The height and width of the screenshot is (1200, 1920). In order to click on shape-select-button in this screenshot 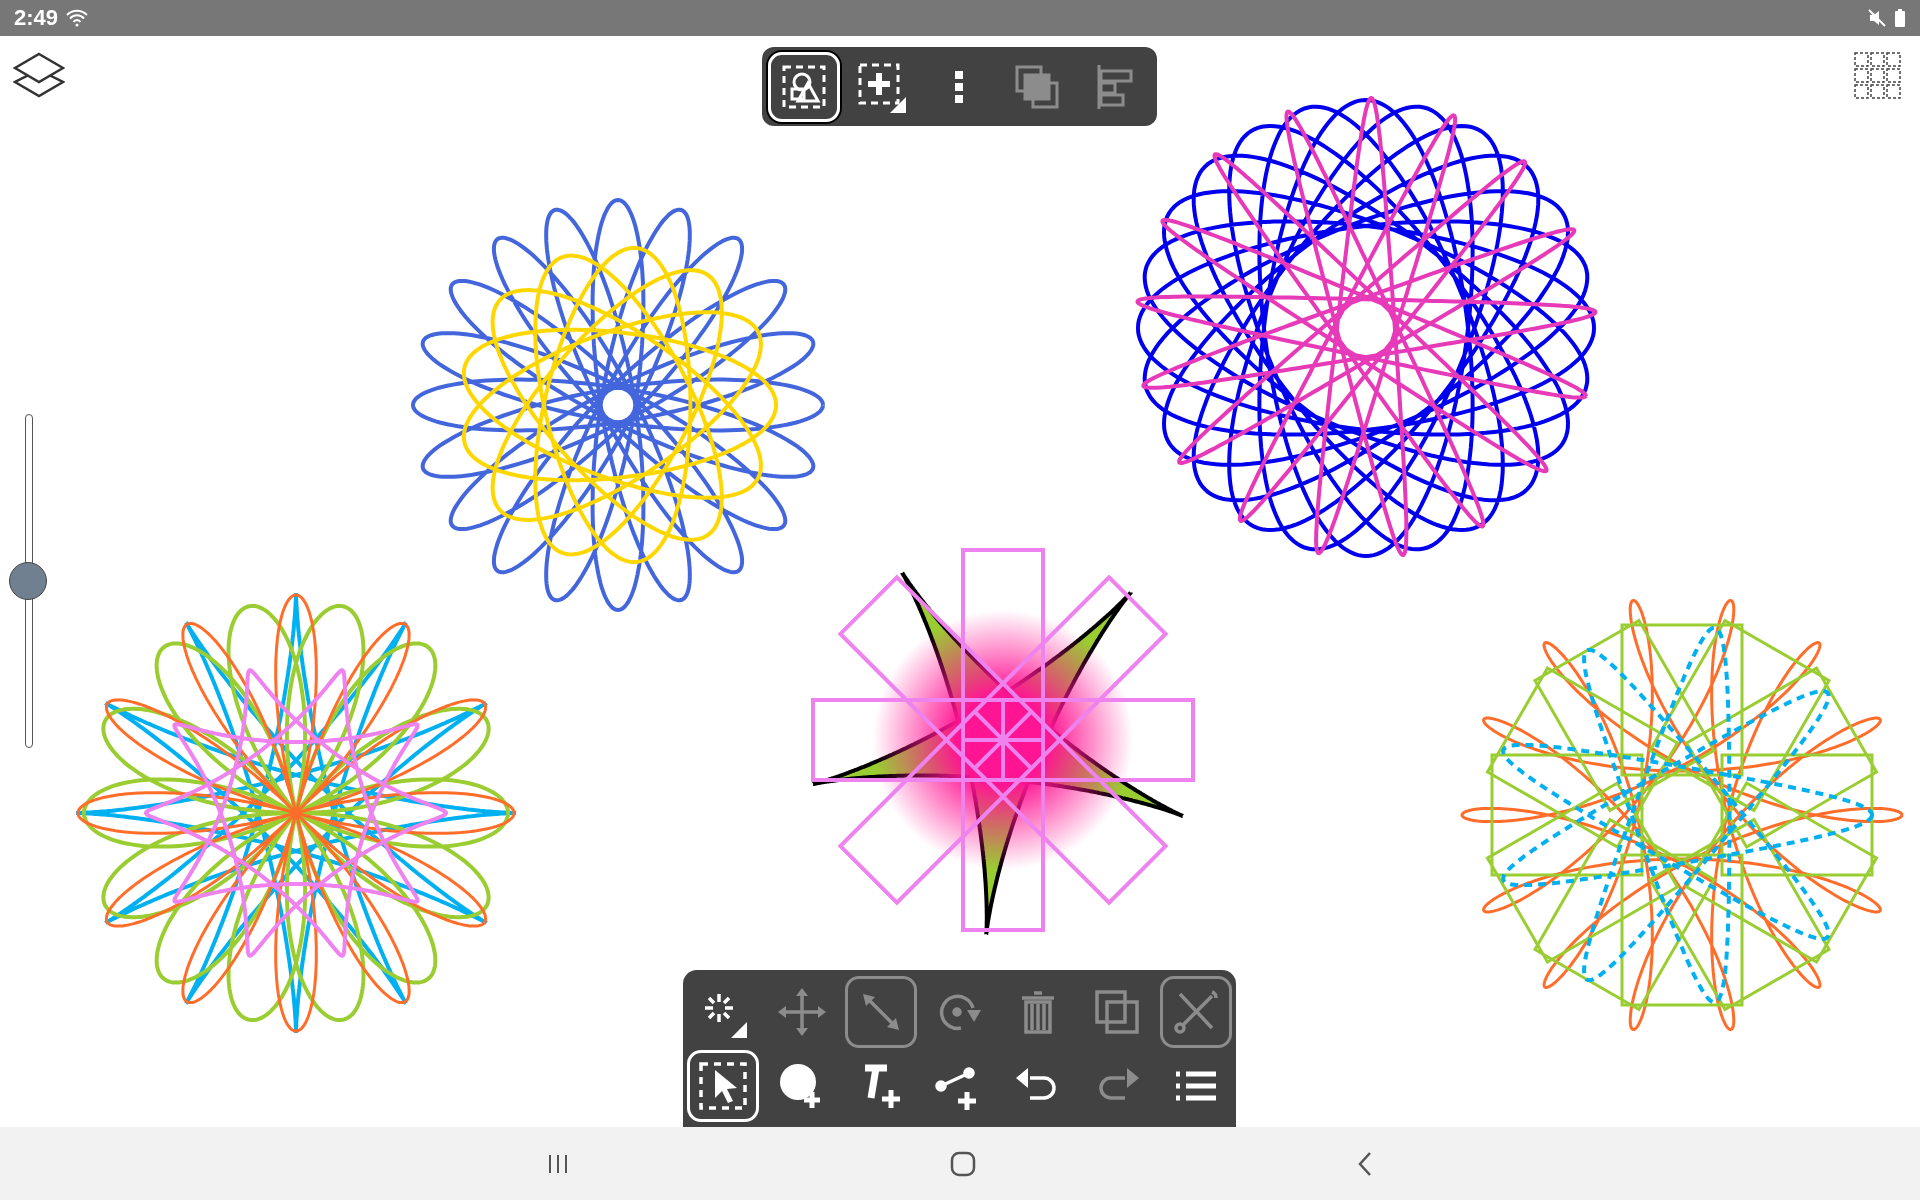, I will do `click(804, 86)`.